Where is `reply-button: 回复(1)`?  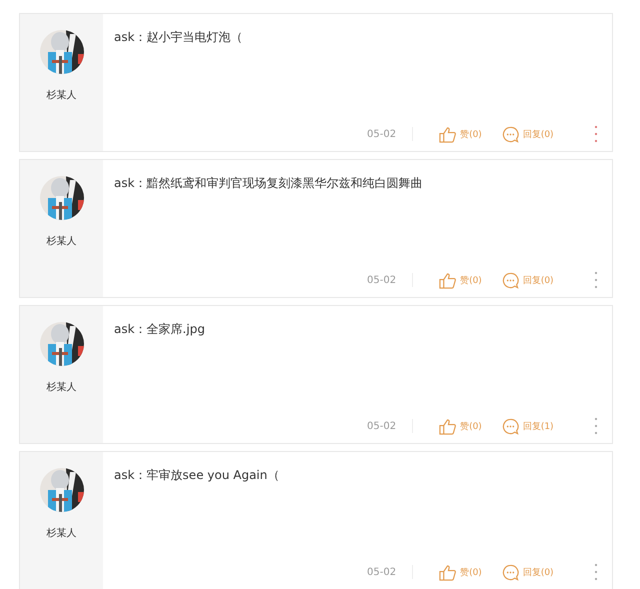 reply-button: 回复(1) is located at coordinates (528, 426).